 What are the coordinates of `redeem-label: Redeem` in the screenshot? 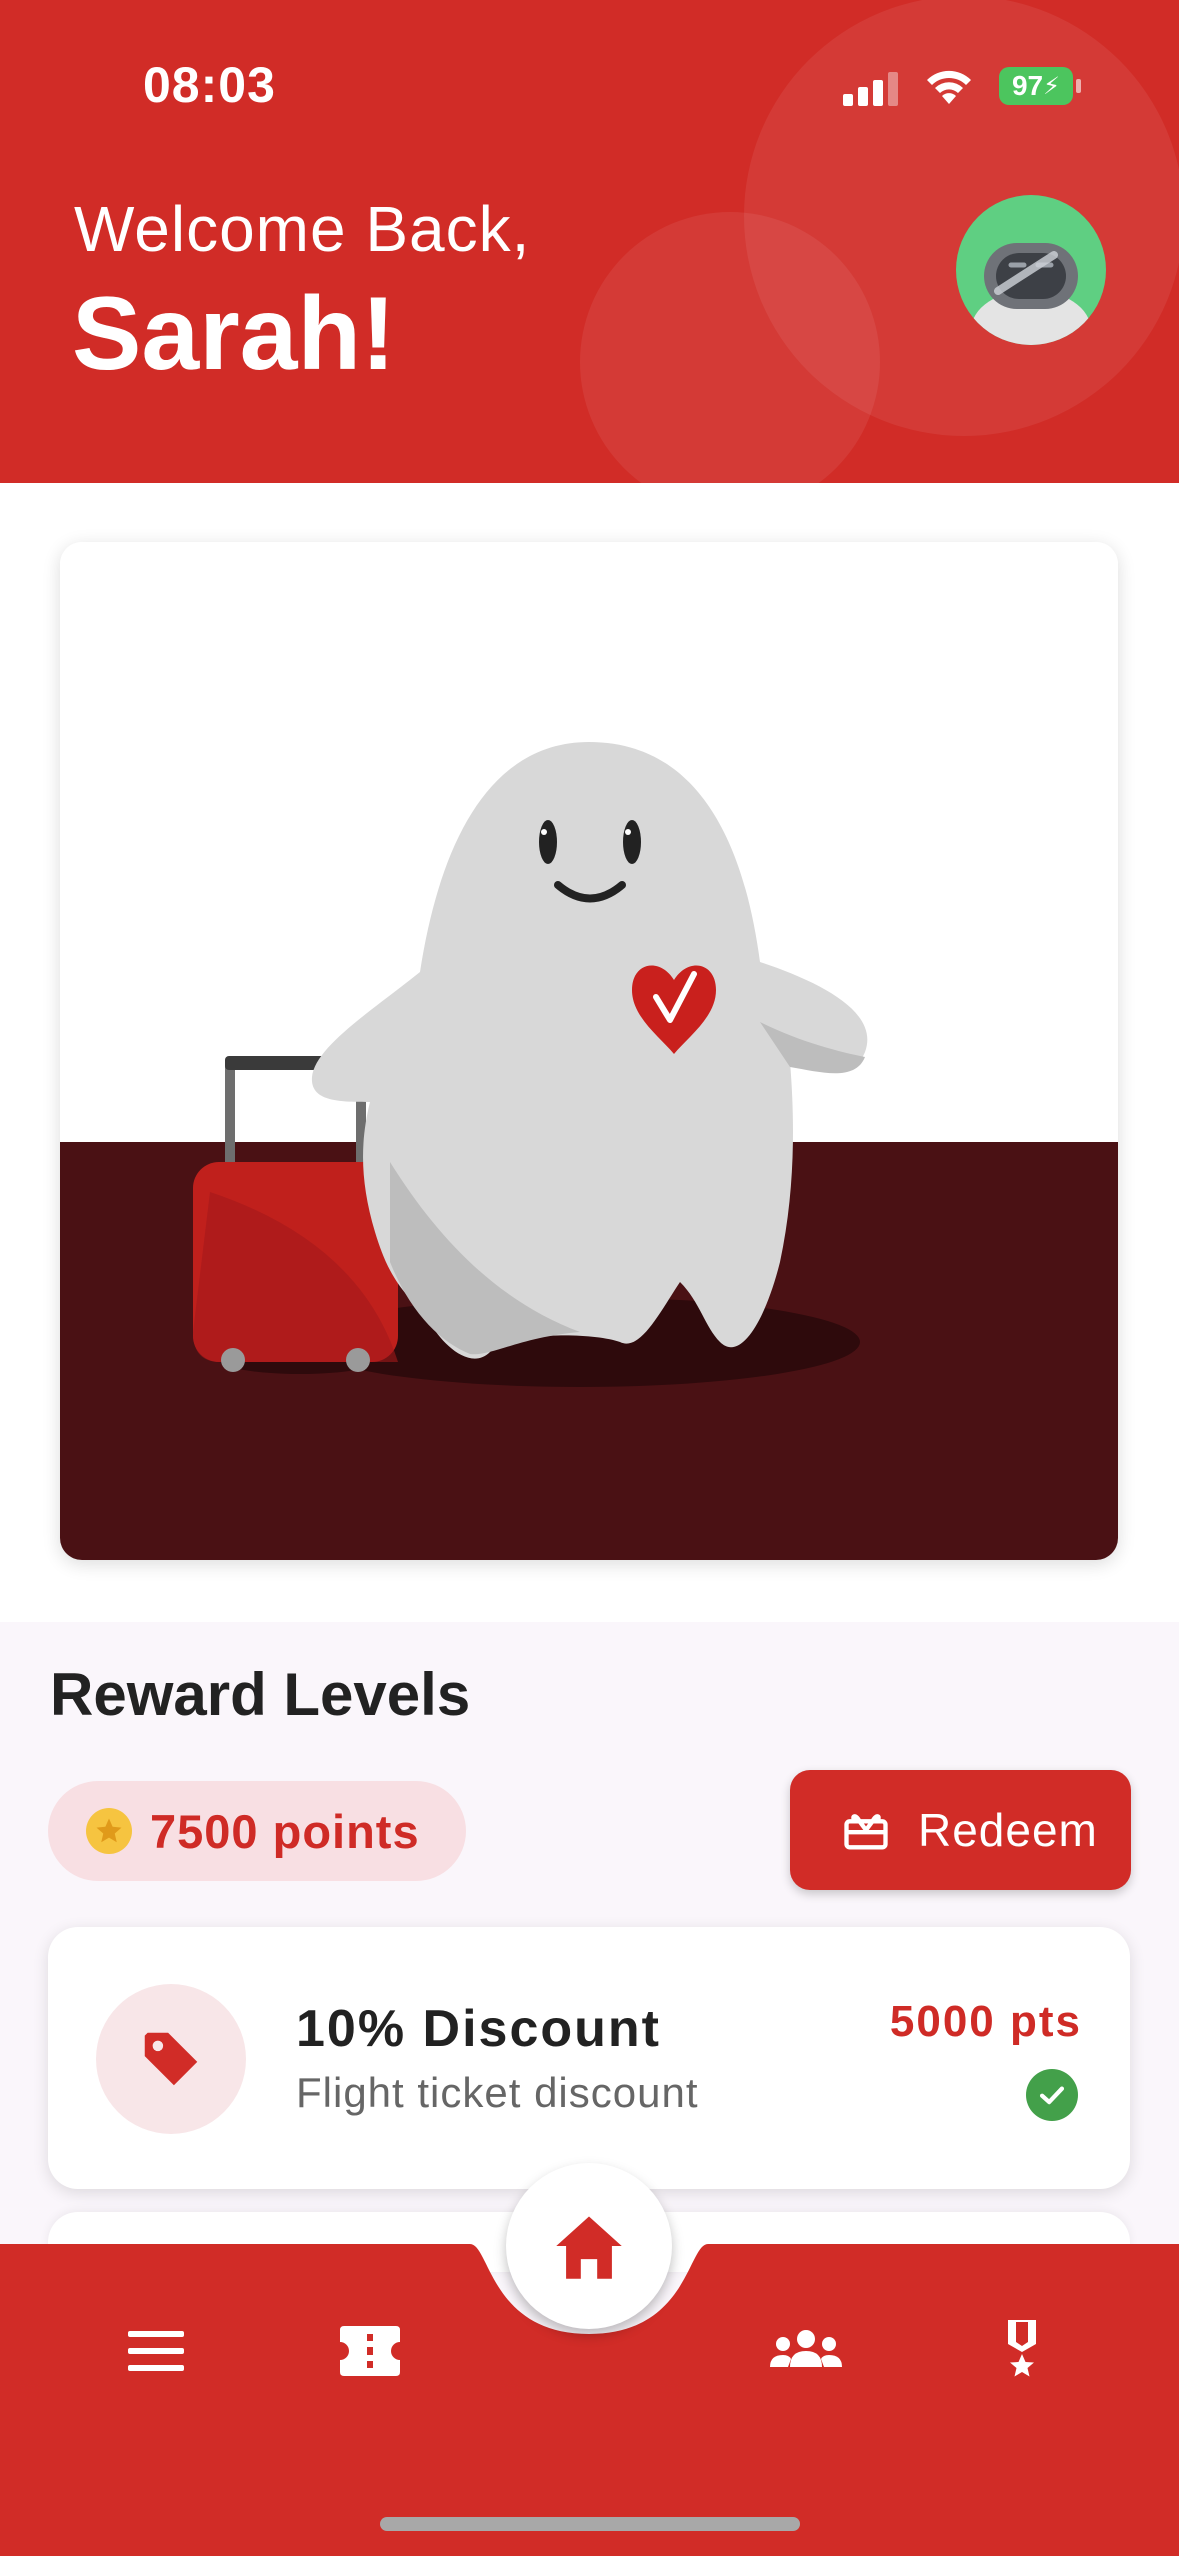 It's located at (1008, 1830).